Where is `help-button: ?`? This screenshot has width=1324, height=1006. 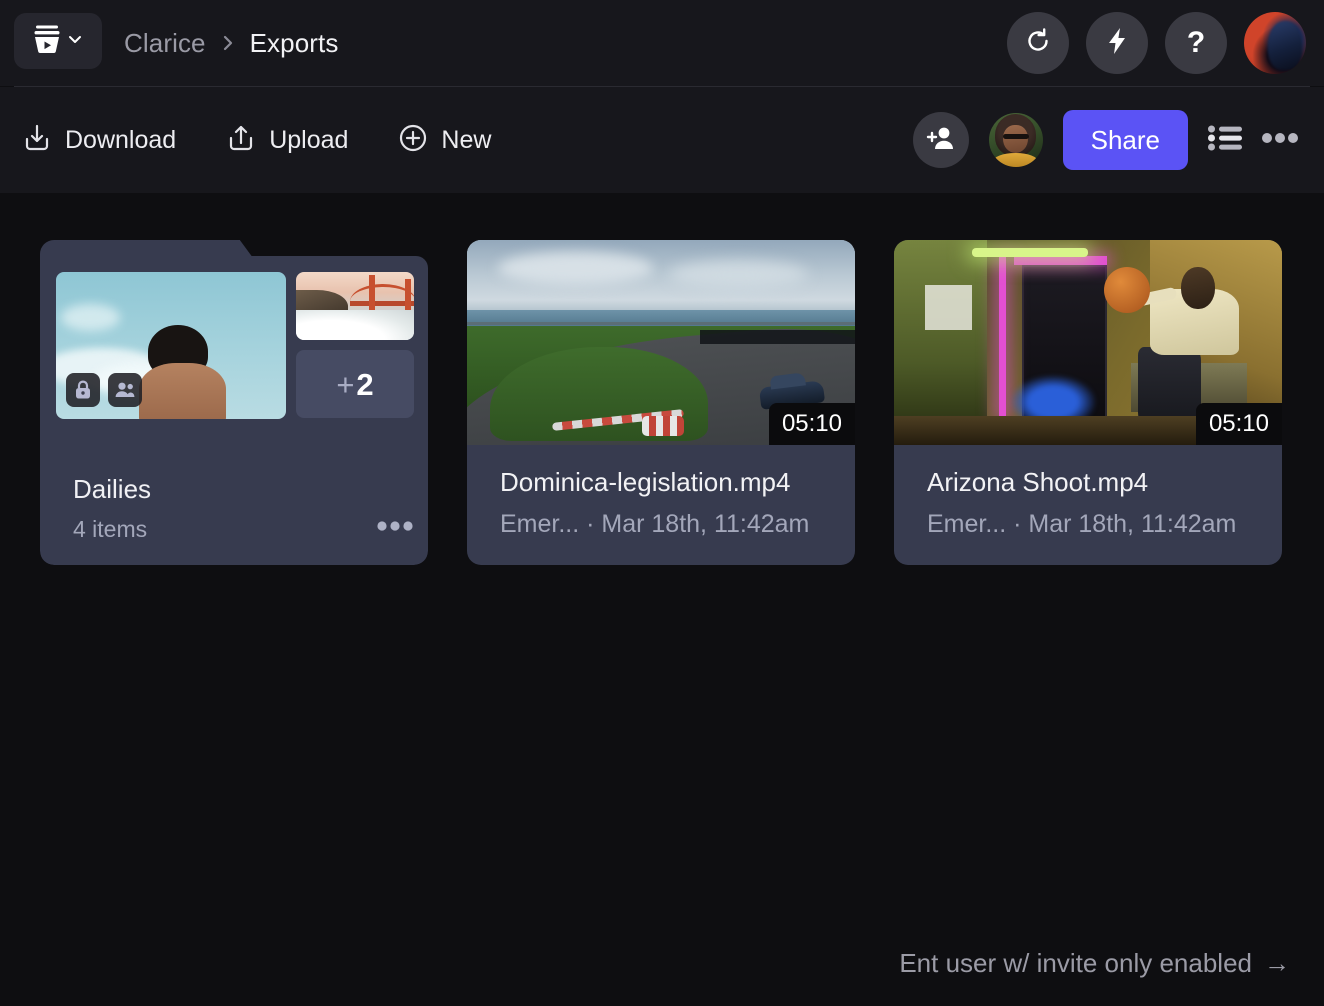
help-button: ? is located at coordinates (1196, 43).